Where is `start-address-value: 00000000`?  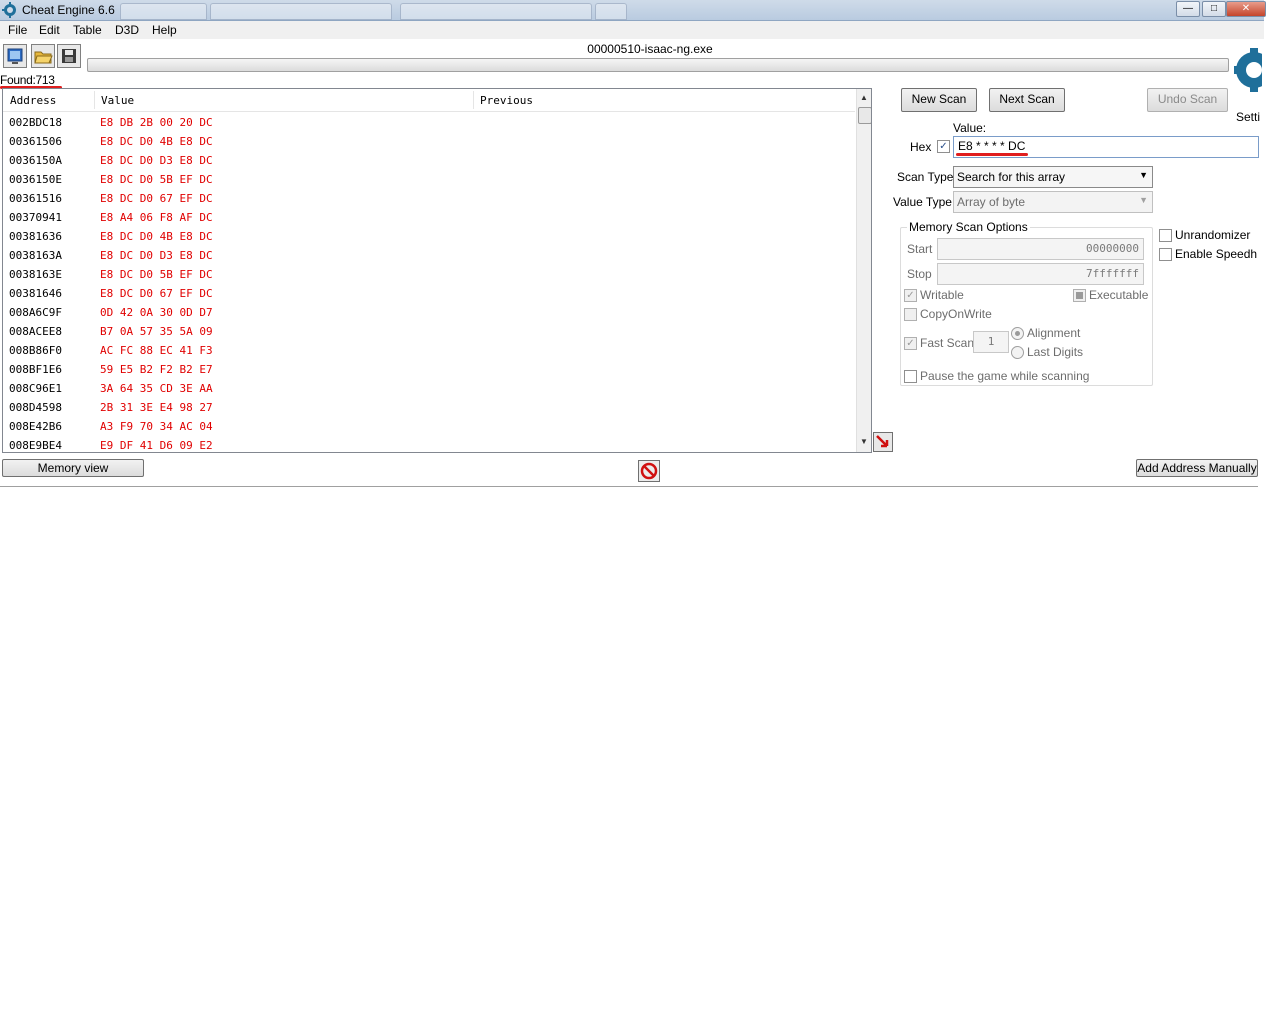
start-address-value: 00000000 is located at coordinates (1112, 248).